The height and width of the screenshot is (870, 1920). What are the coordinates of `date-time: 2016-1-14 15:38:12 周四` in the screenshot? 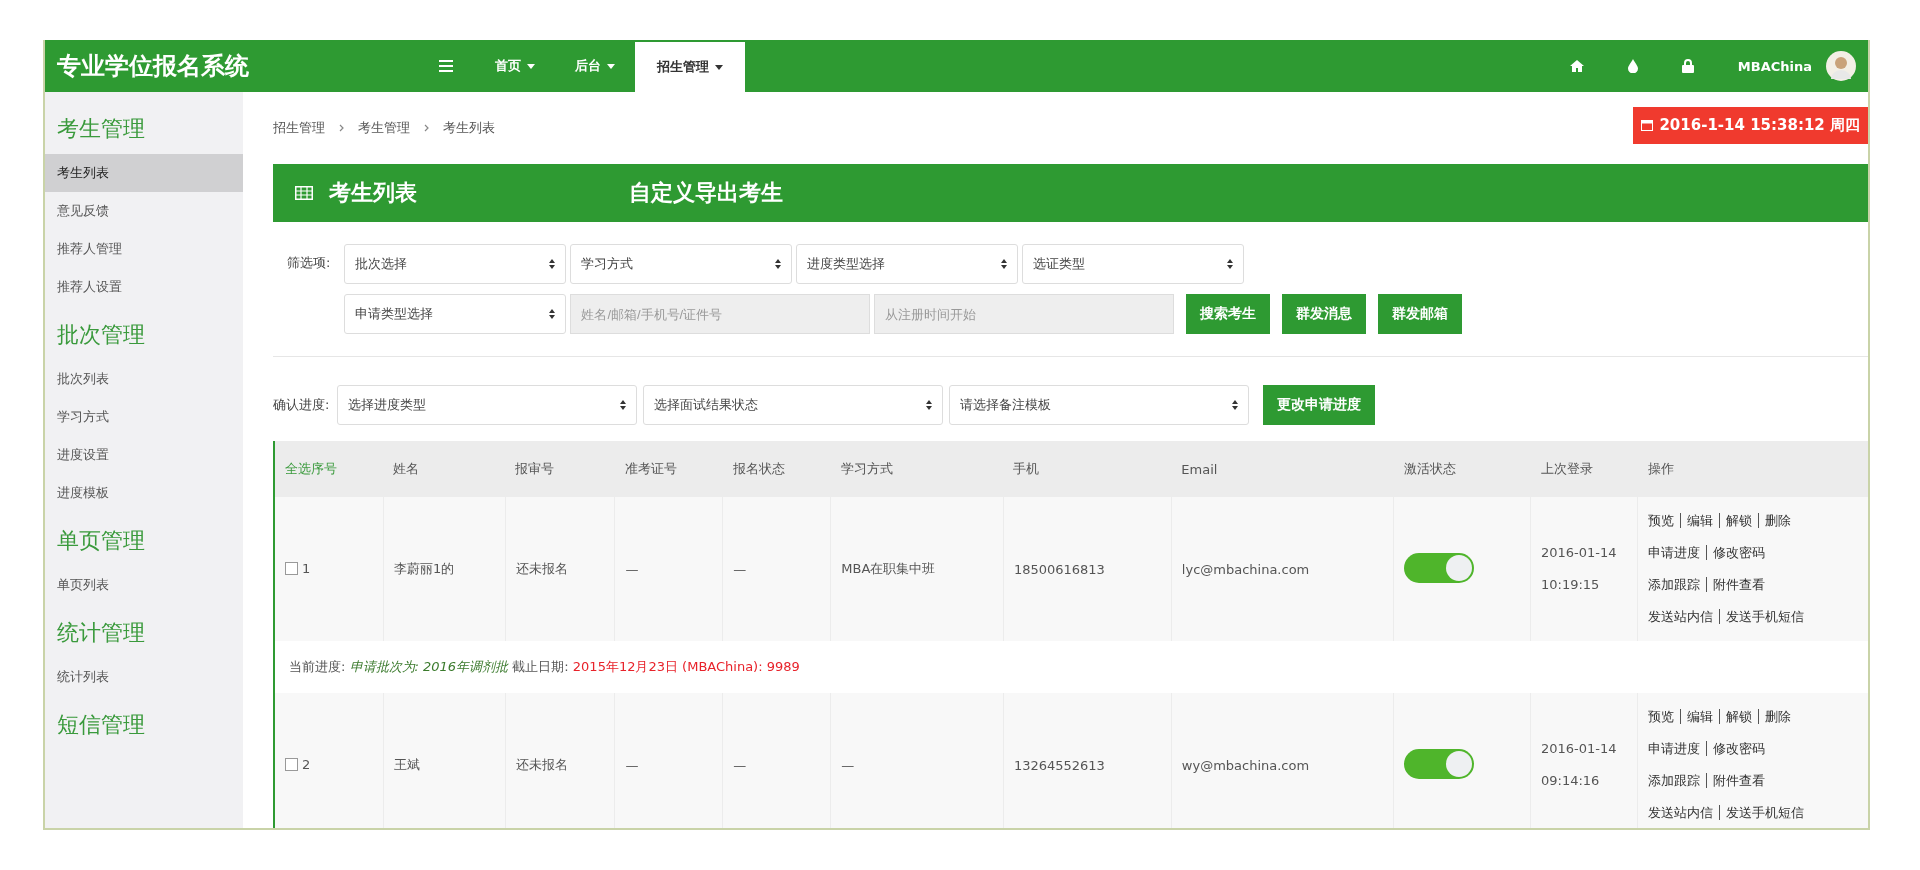 It's located at (1759, 125).